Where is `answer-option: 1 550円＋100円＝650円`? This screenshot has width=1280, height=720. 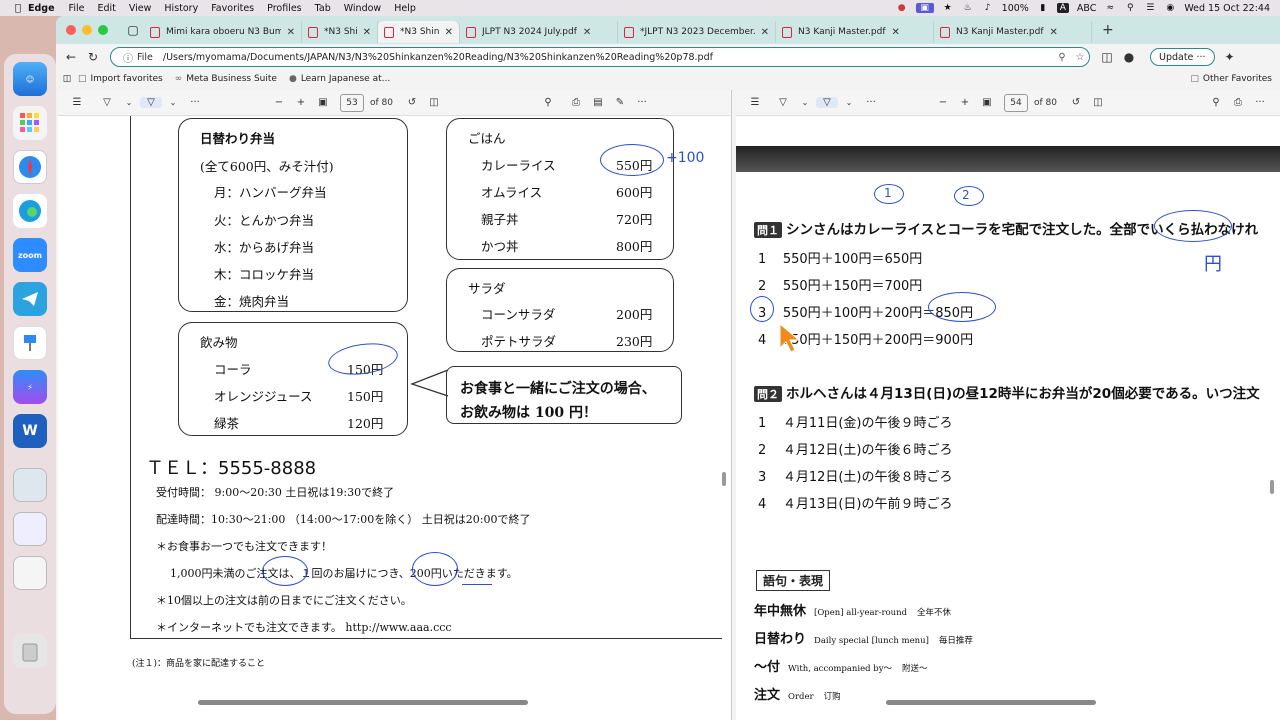
answer-option: 1 550円＋100円＝650円 is located at coordinates (840, 257).